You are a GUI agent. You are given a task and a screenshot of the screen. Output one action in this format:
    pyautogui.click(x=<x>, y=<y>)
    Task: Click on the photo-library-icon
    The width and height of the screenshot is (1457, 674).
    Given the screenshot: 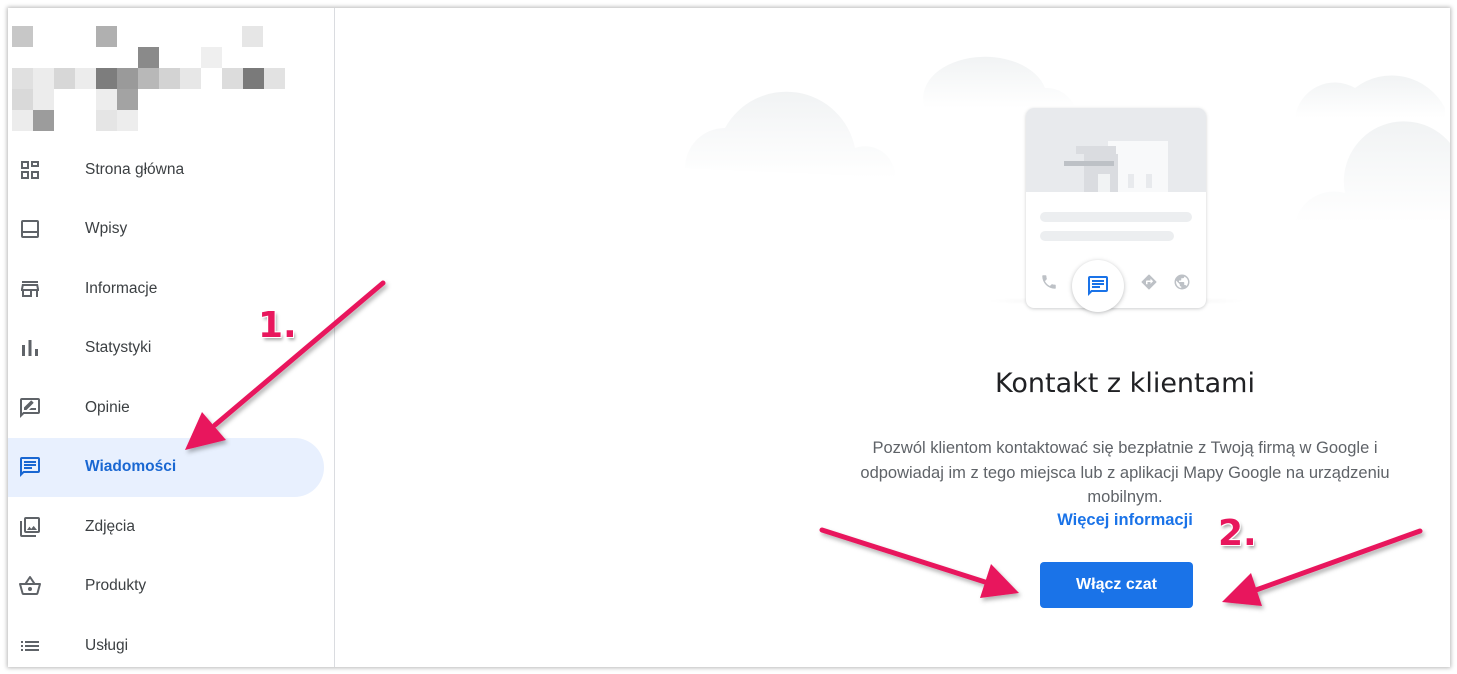 What is the action you would take?
    pyautogui.click(x=30, y=527)
    